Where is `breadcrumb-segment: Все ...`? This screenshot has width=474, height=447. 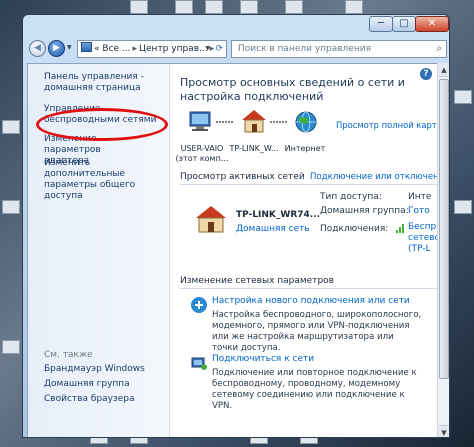
breadcrumb-segment: Все ... is located at coordinates (116, 49).